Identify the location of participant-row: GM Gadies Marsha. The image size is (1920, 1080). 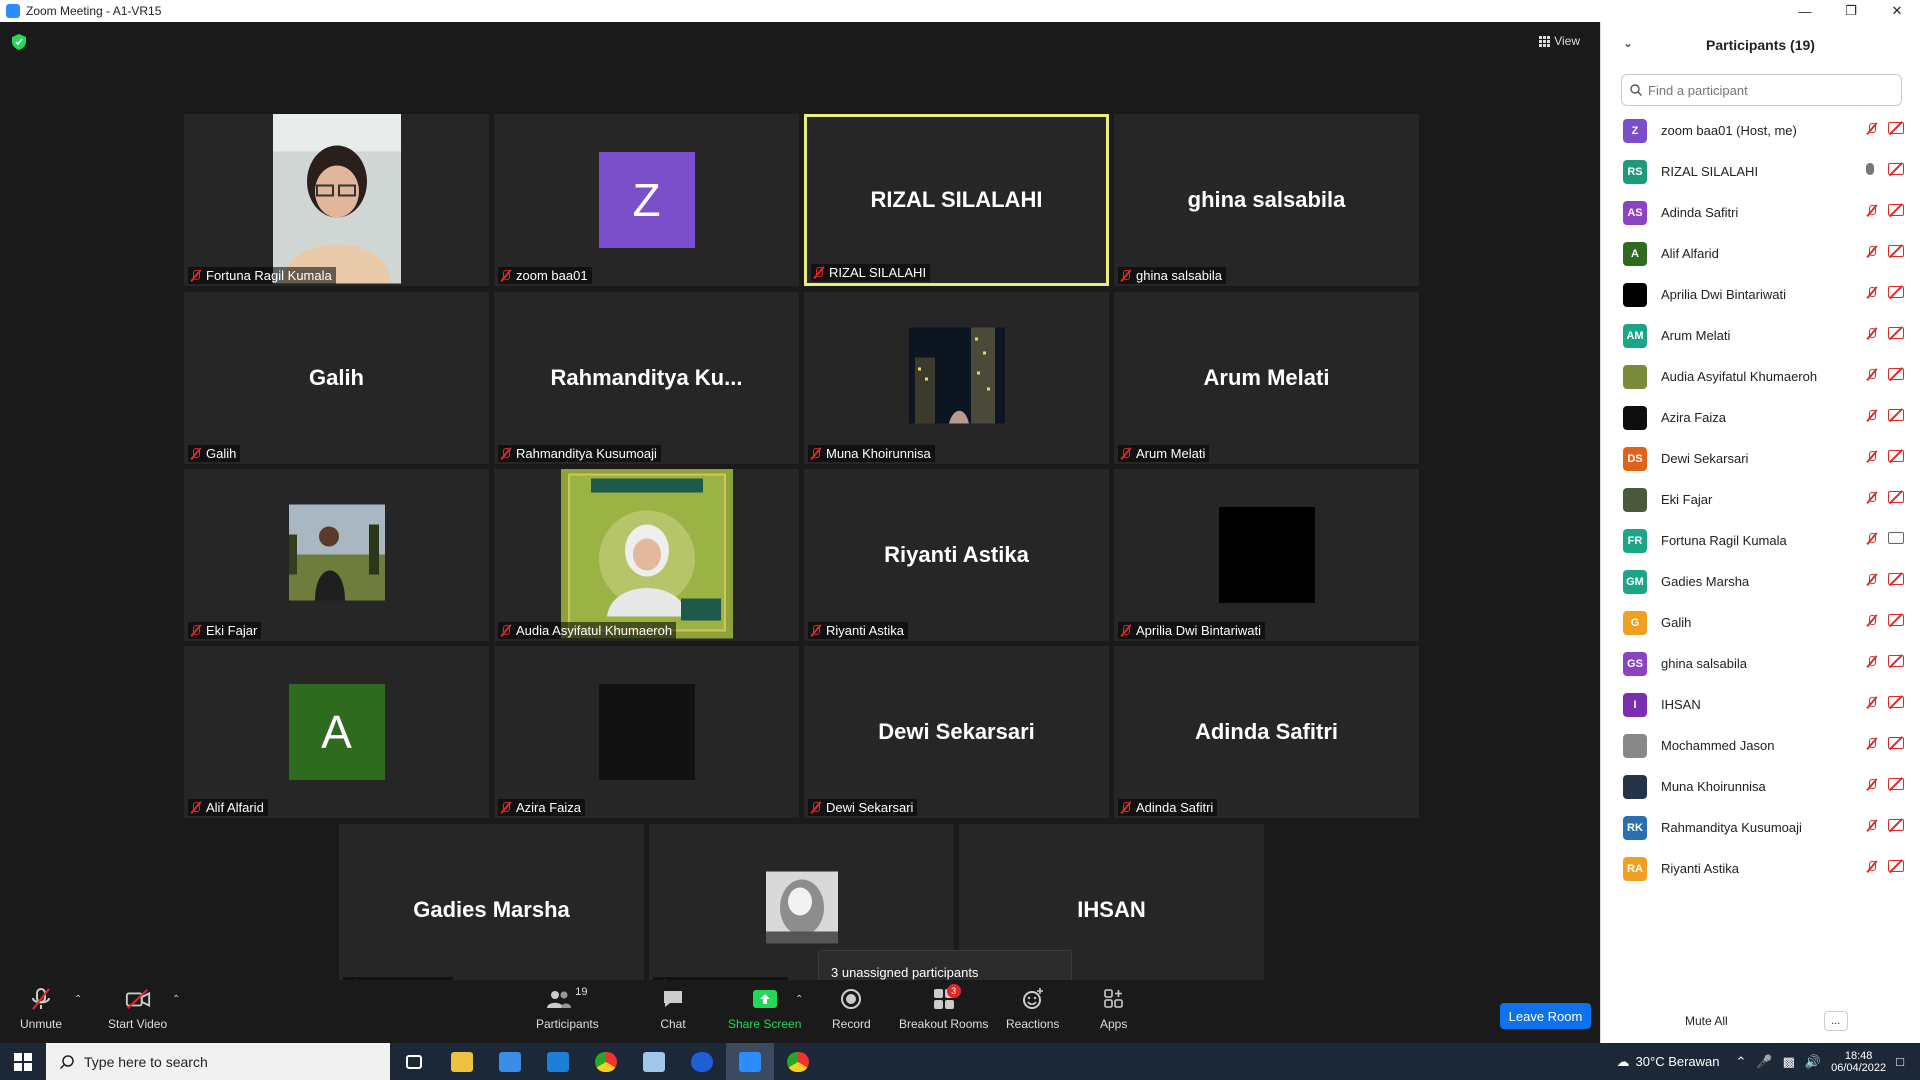
(1760, 581).